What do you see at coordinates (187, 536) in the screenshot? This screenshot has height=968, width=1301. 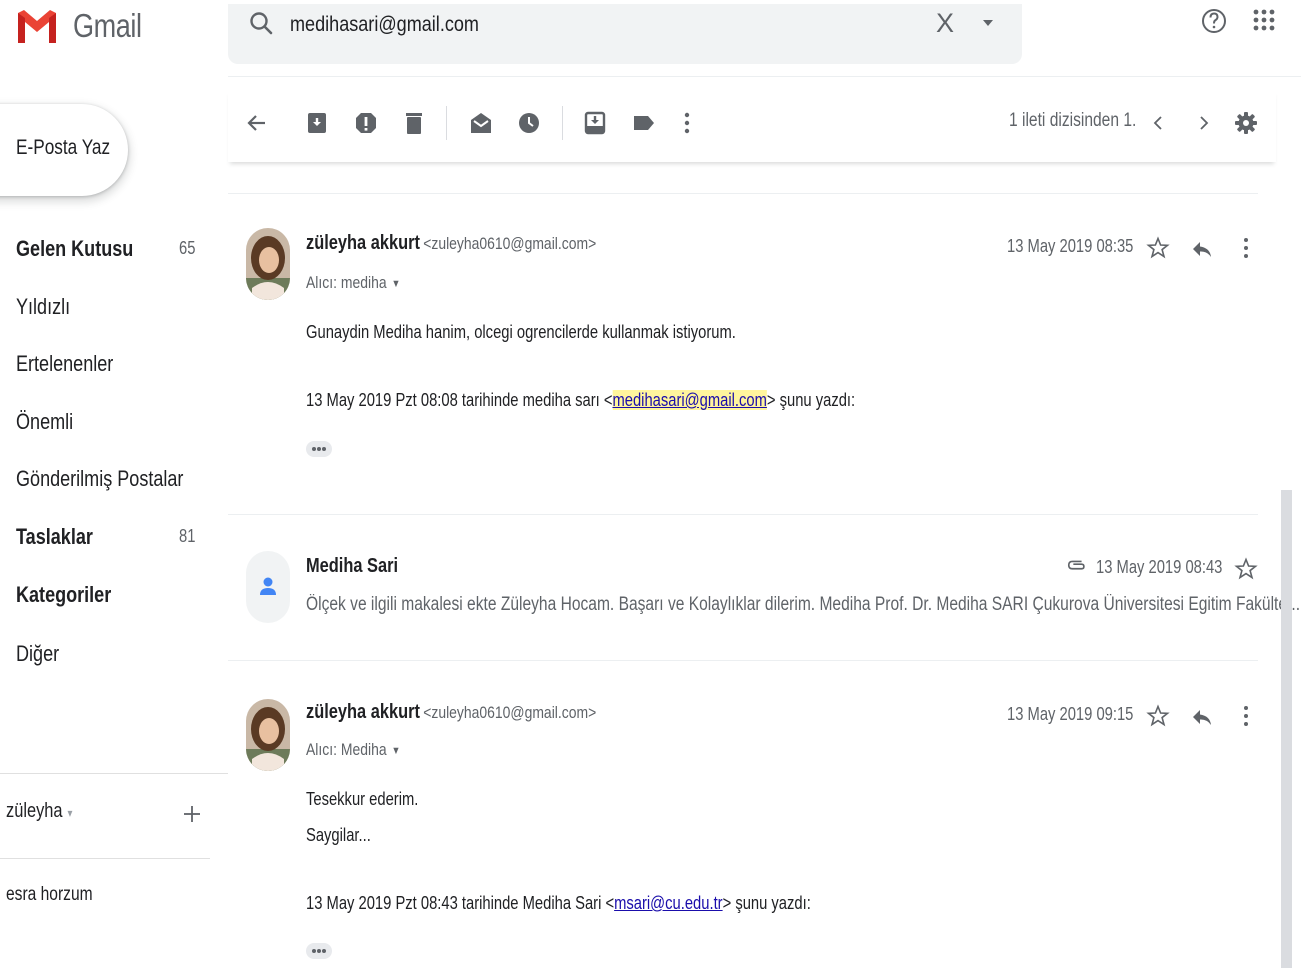 I see `sidebar-item-count: 81` at bounding box center [187, 536].